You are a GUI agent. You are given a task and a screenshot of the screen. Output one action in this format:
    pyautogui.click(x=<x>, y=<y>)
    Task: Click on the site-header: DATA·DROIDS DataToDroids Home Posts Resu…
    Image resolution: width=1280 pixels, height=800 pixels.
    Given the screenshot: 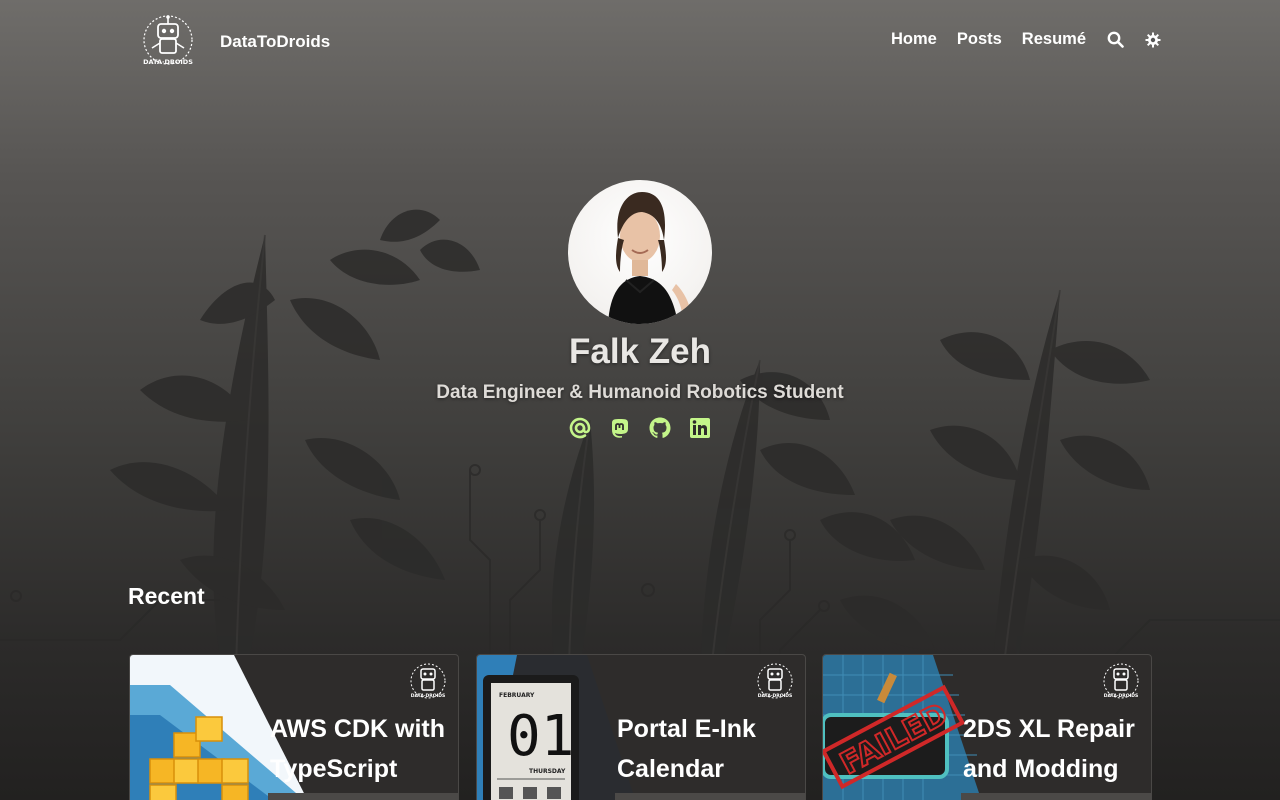 What is the action you would take?
    pyautogui.click(x=640, y=42)
    